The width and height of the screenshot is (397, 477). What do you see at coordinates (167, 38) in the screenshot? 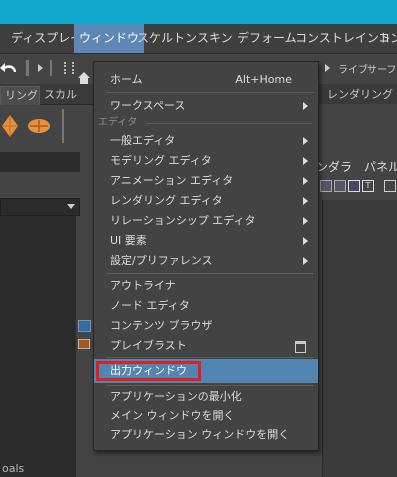
I see `menu-skeleton: スケルトン` at bounding box center [167, 38].